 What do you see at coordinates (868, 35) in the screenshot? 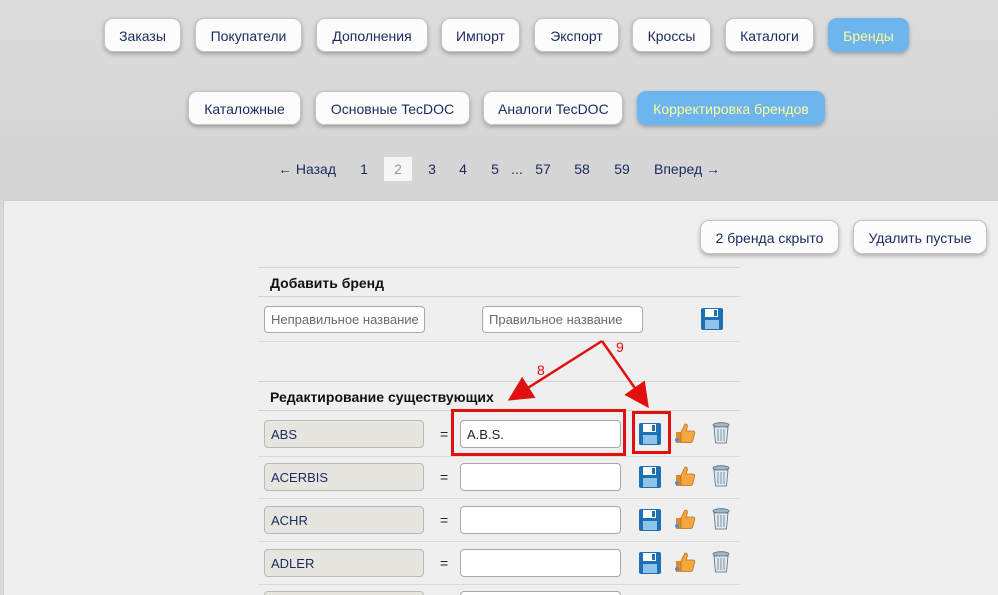
I see `tab-brands: Бренды` at bounding box center [868, 35].